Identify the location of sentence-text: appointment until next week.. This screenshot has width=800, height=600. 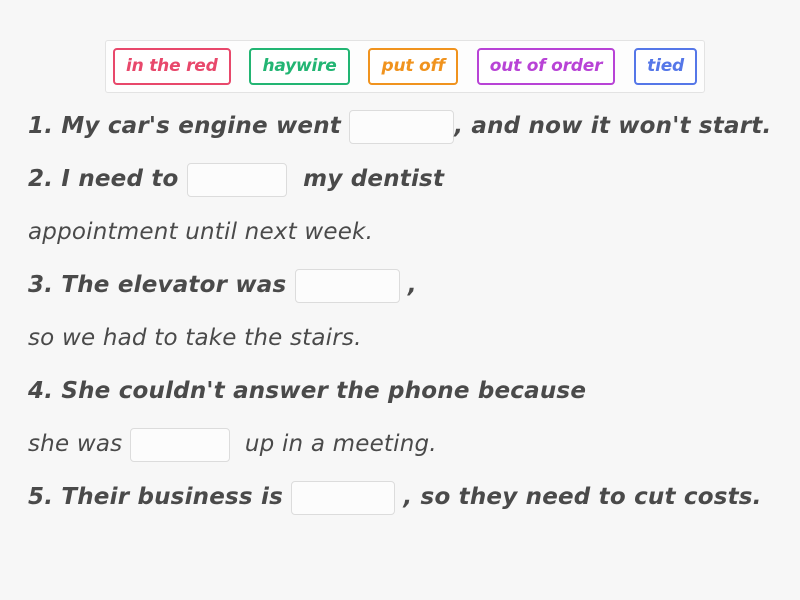
(201, 231).